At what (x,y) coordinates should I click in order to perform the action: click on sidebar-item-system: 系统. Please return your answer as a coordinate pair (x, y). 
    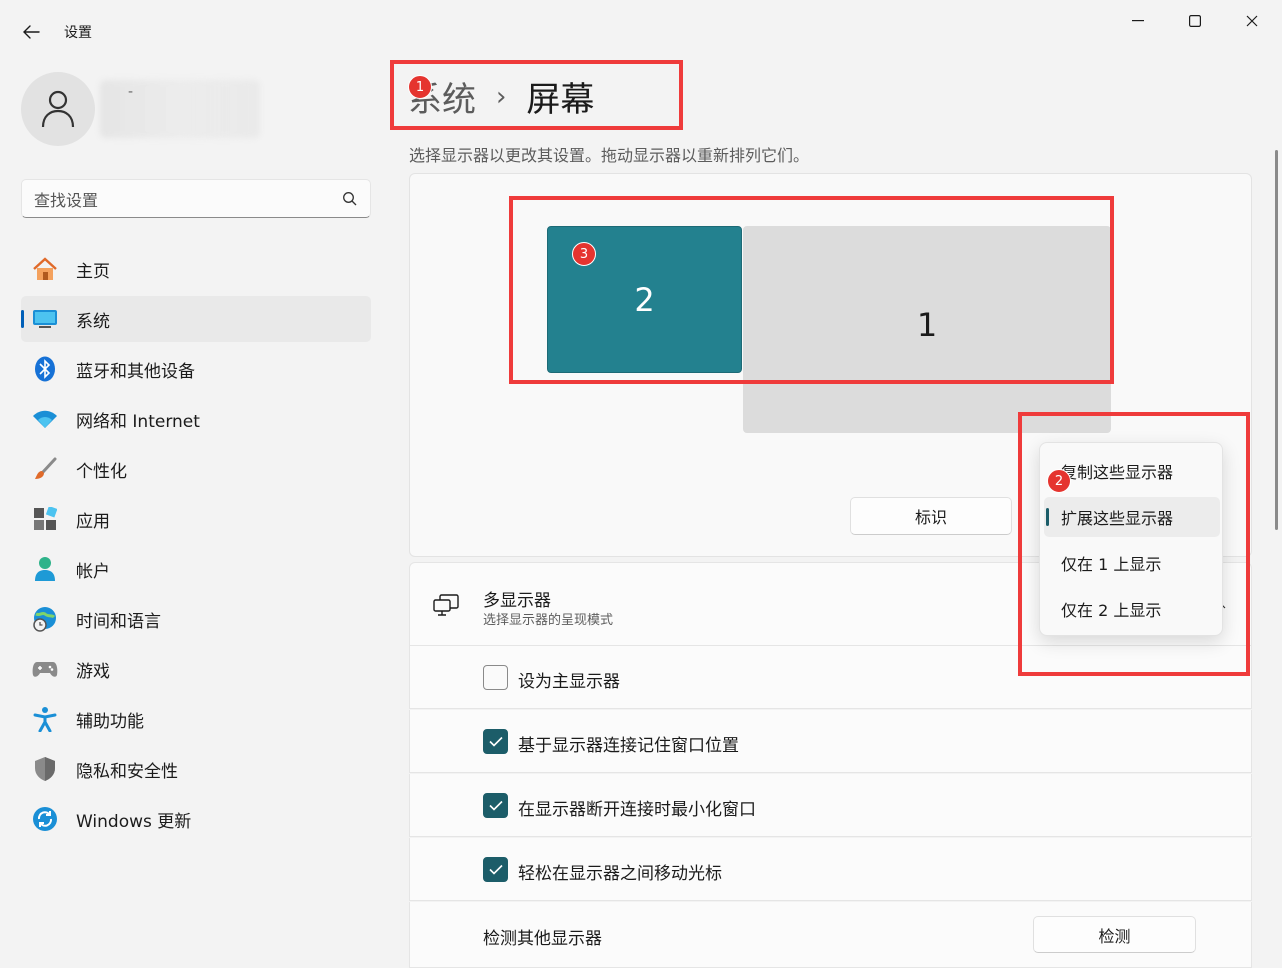
    Looking at the image, I should click on (196, 319).